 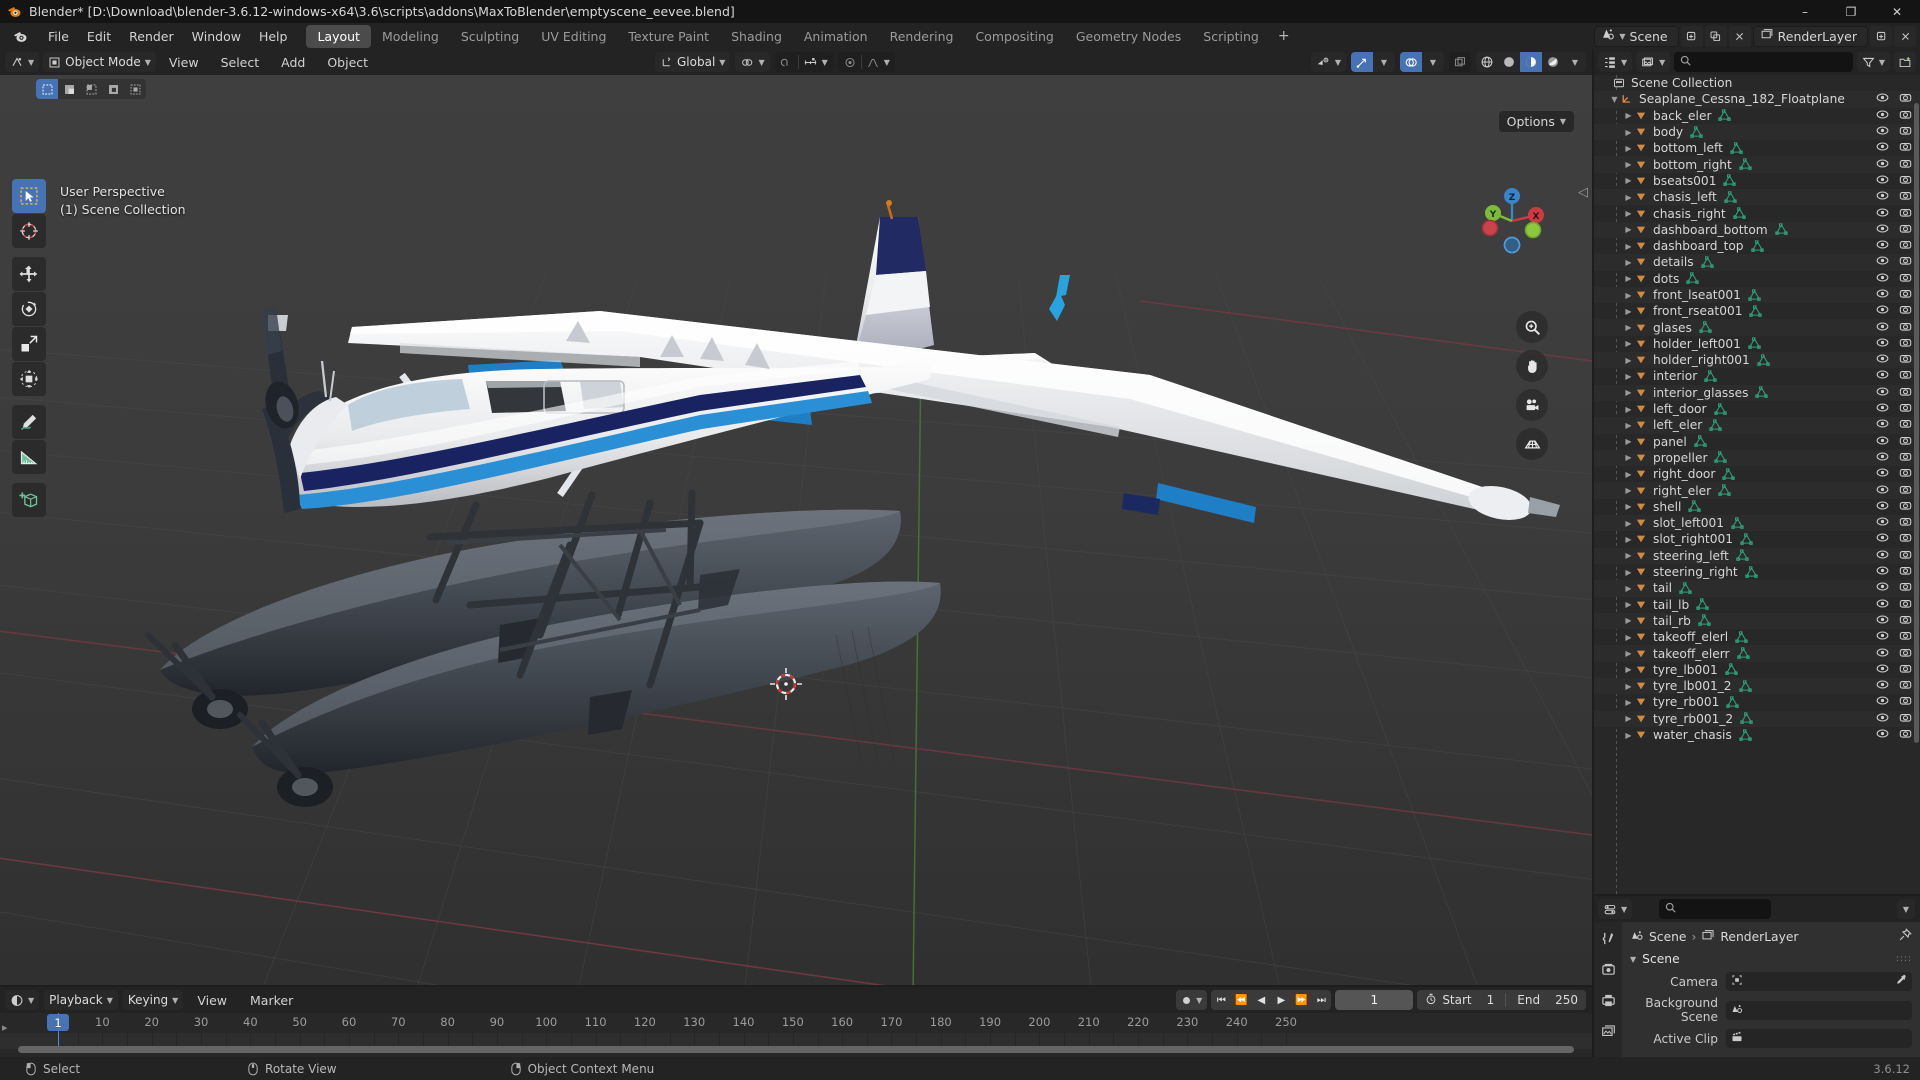 I want to click on outliner-row-object: ▶ body, so click(x=1757, y=132).